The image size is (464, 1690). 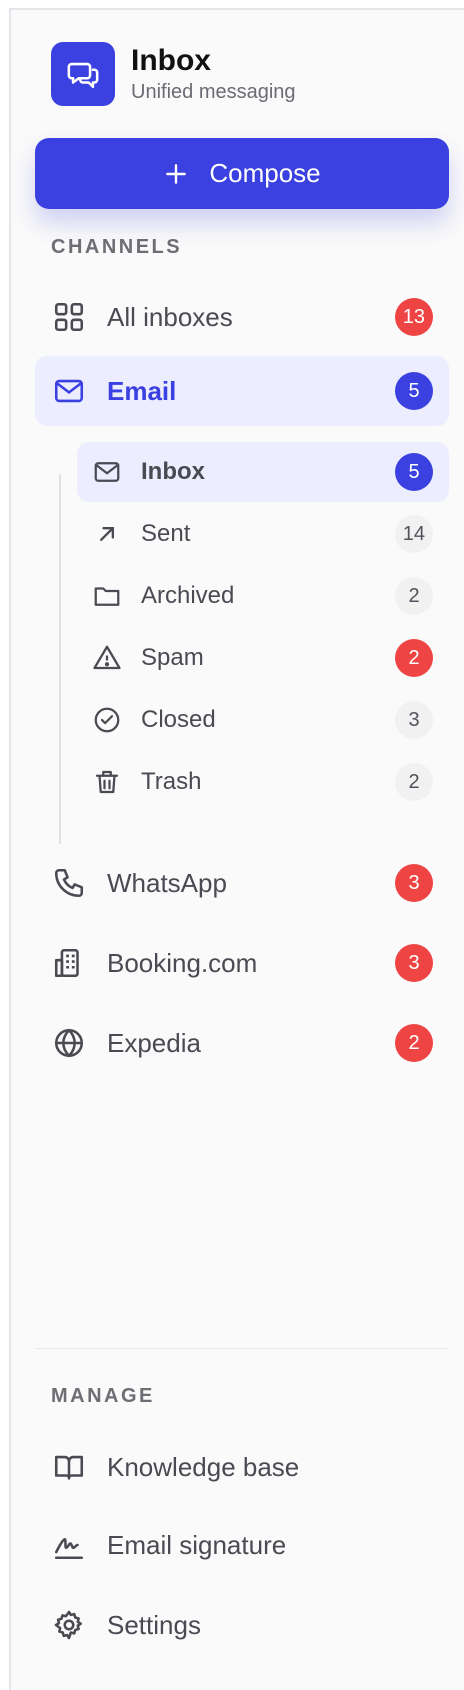 I want to click on folder-archived: Archived 2, so click(x=263, y=596).